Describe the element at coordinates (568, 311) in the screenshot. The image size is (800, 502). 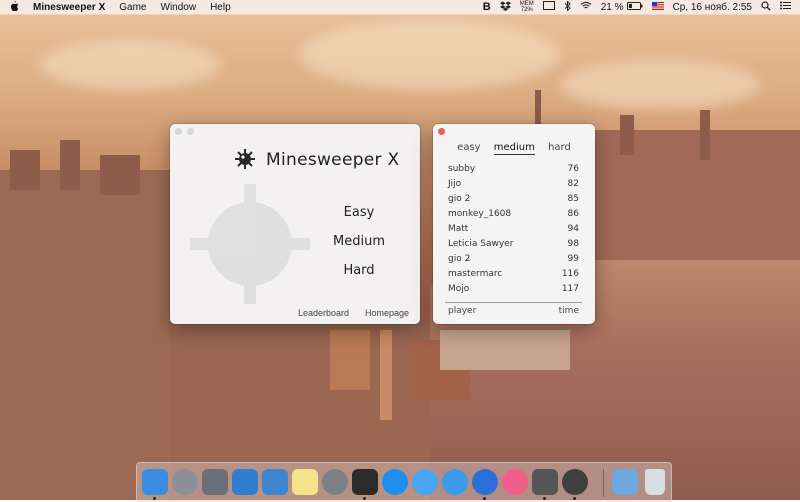
I see `time-column-header: time` at that location.